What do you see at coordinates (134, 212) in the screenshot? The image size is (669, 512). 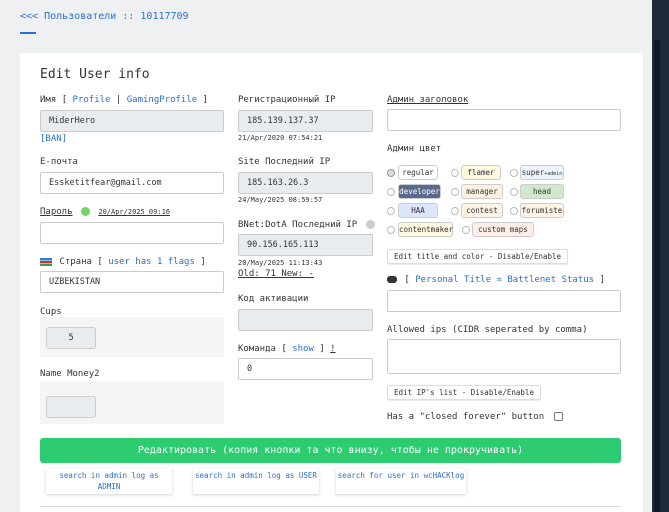 I see `password-date: 20/Apr/2025 09:16` at bounding box center [134, 212].